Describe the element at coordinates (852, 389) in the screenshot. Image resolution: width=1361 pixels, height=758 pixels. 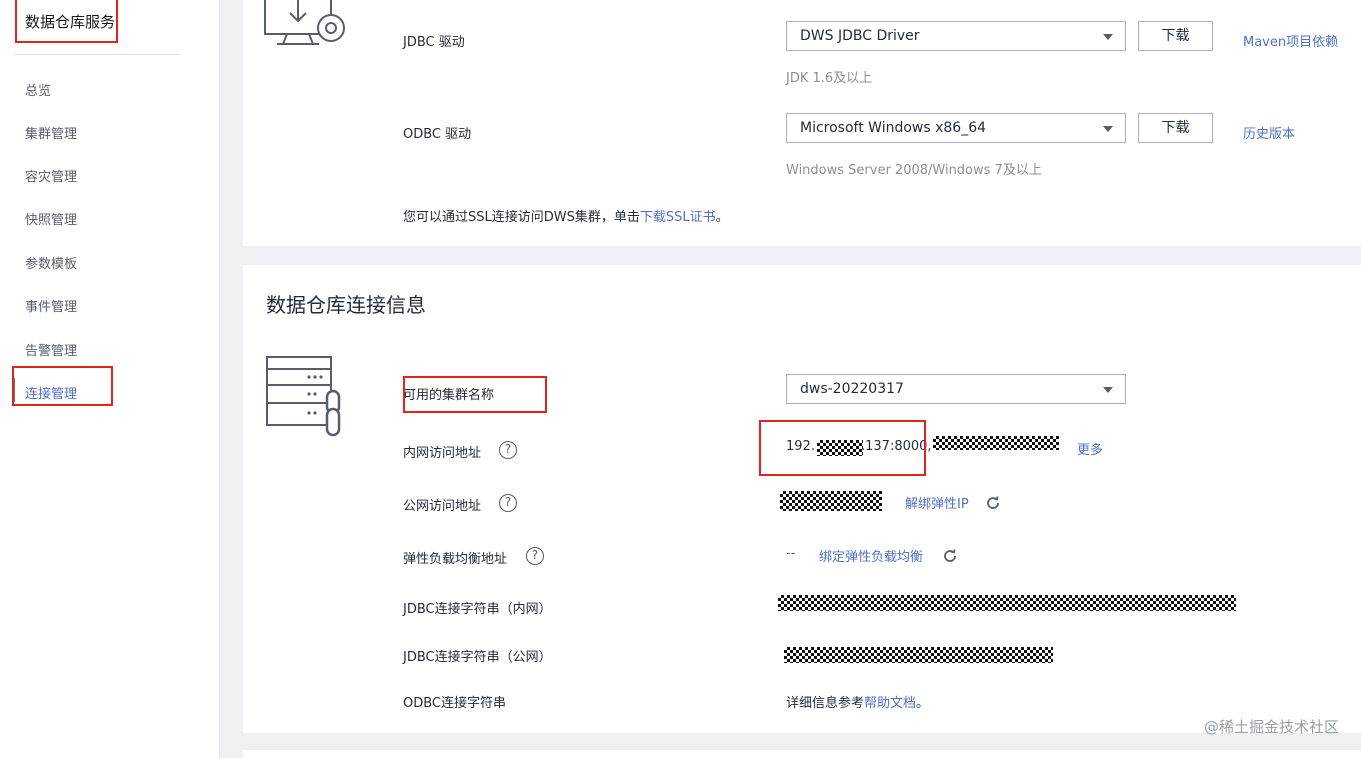
I see `cluster-name-select-value: dws-20220317` at that location.